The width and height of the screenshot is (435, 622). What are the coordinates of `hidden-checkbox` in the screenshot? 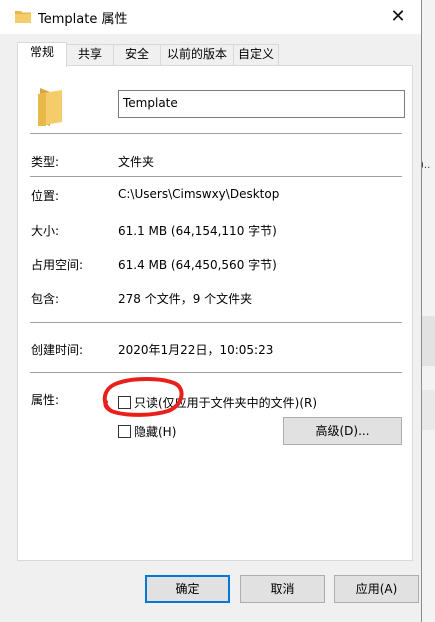 It's located at (124, 431).